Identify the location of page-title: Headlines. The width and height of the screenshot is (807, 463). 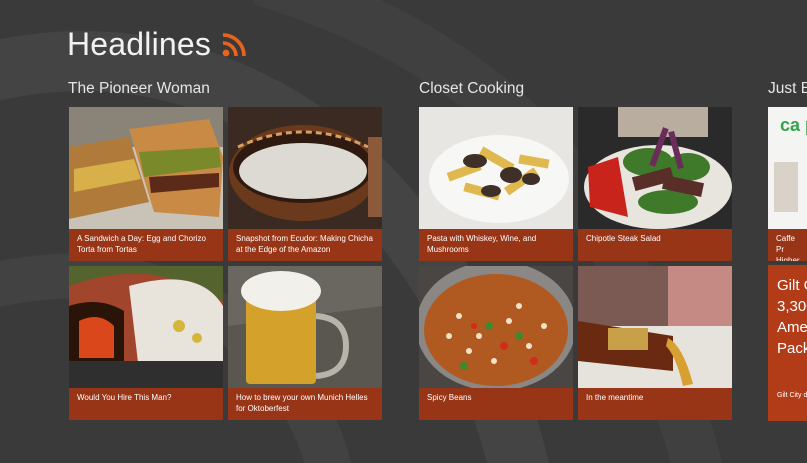
(157, 44).